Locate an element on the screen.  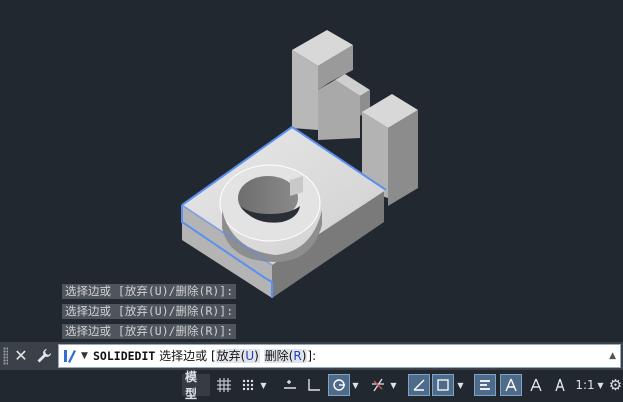
chevron-down-icon: ▼ is located at coordinates (84, 356).